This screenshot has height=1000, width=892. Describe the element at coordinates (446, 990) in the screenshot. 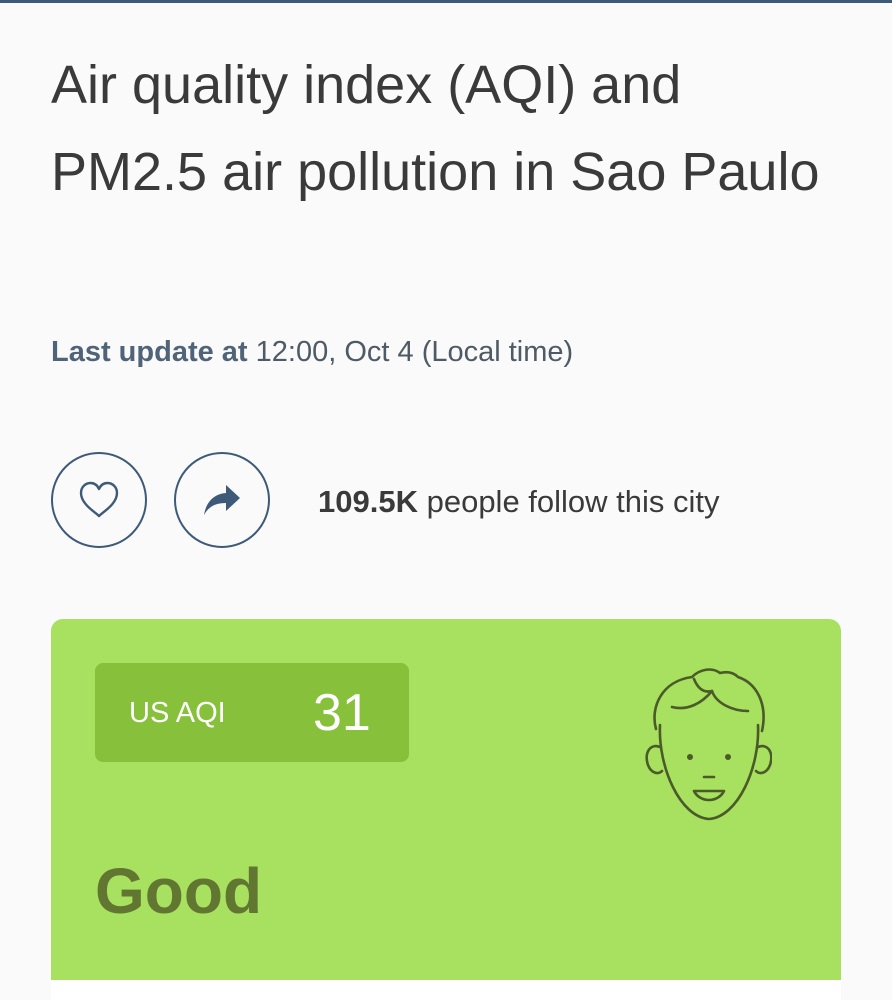

I see `card-footer-strip` at that location.